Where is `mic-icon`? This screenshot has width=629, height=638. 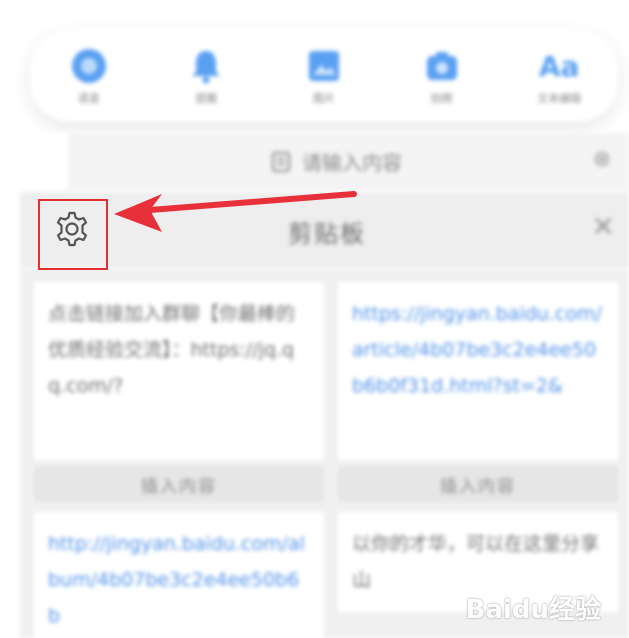 mic-icon is located at coordinates (89, 66).